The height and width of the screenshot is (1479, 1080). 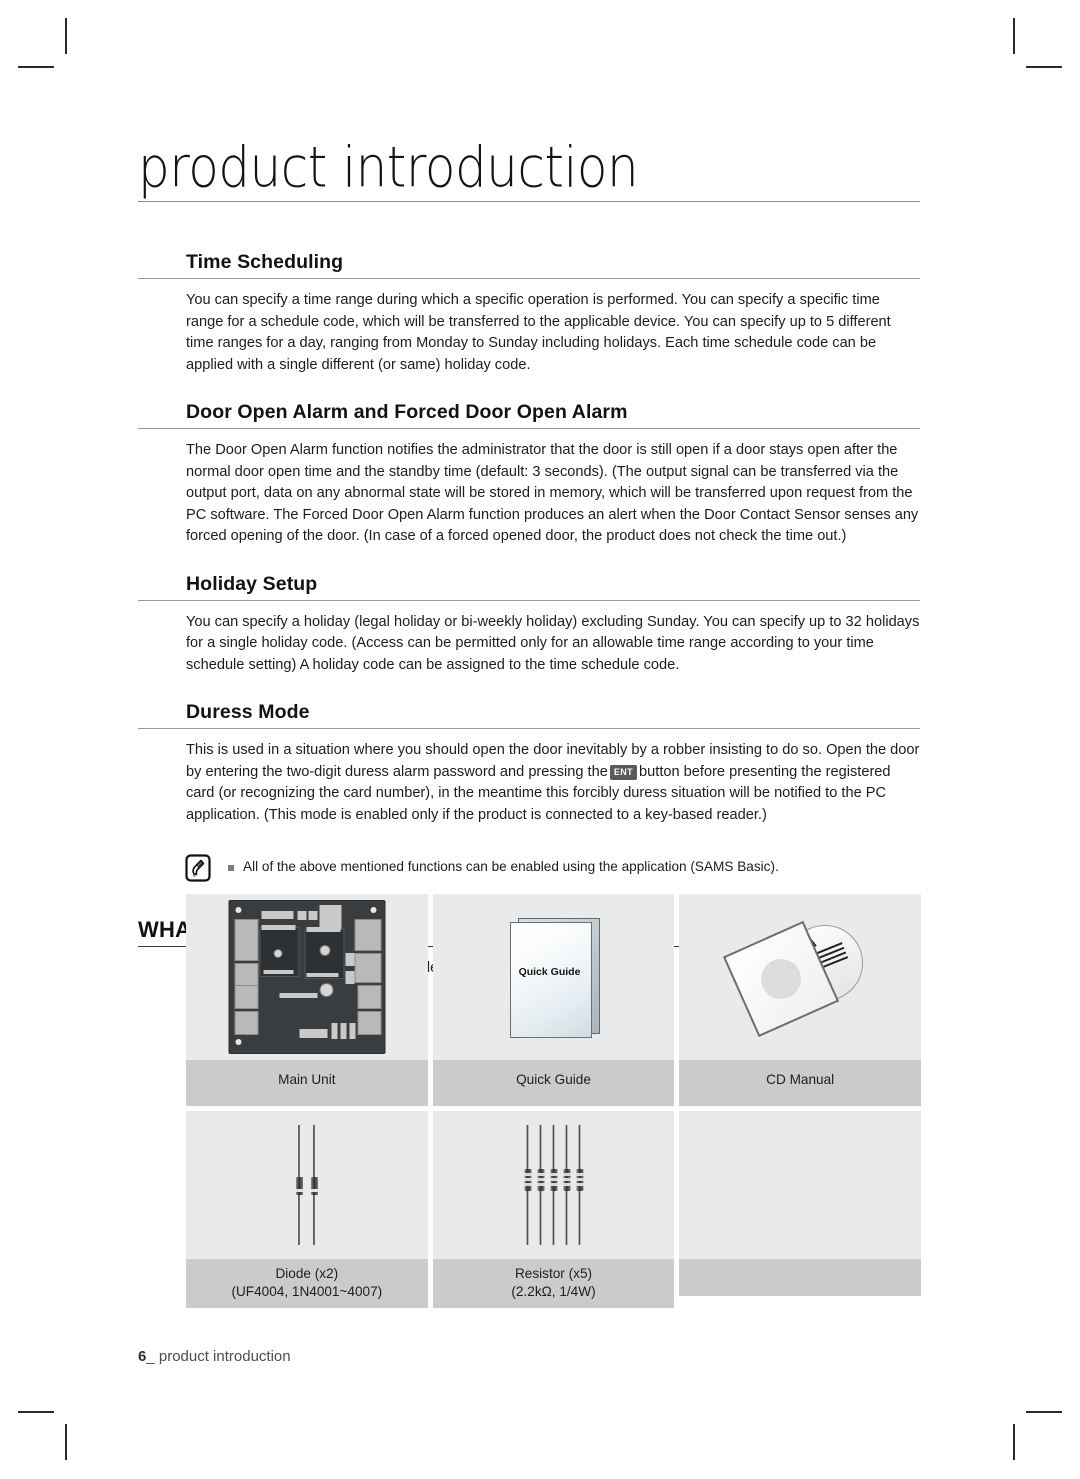 I want to click on pcb-main-unit-image, so click(x=307, y=977).